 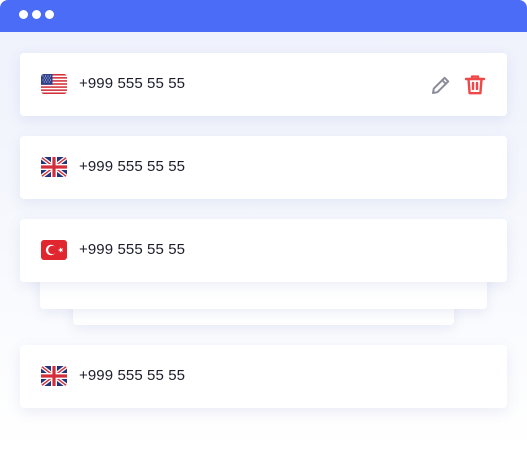 What do you see at coordinates (475, 85) in the screenshot?
I see `trash-icon` at bounding box center [475, 85].